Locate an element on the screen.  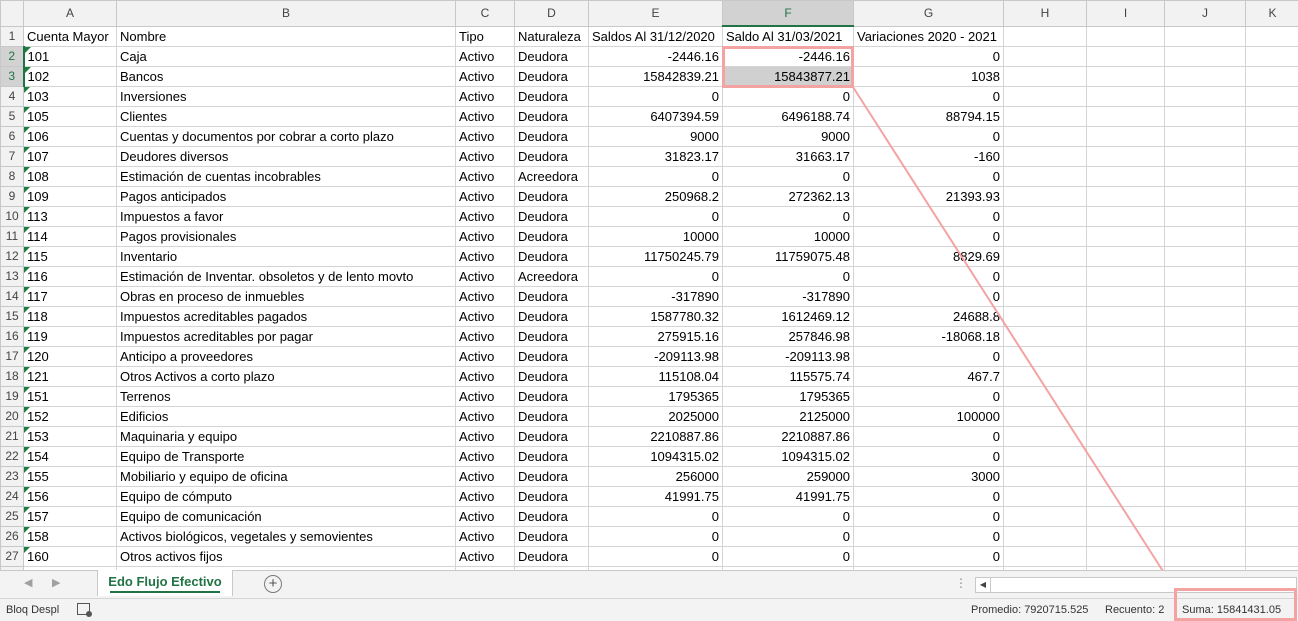
cell-f-21: 2210887.86 is located at coordinates (788, 436).